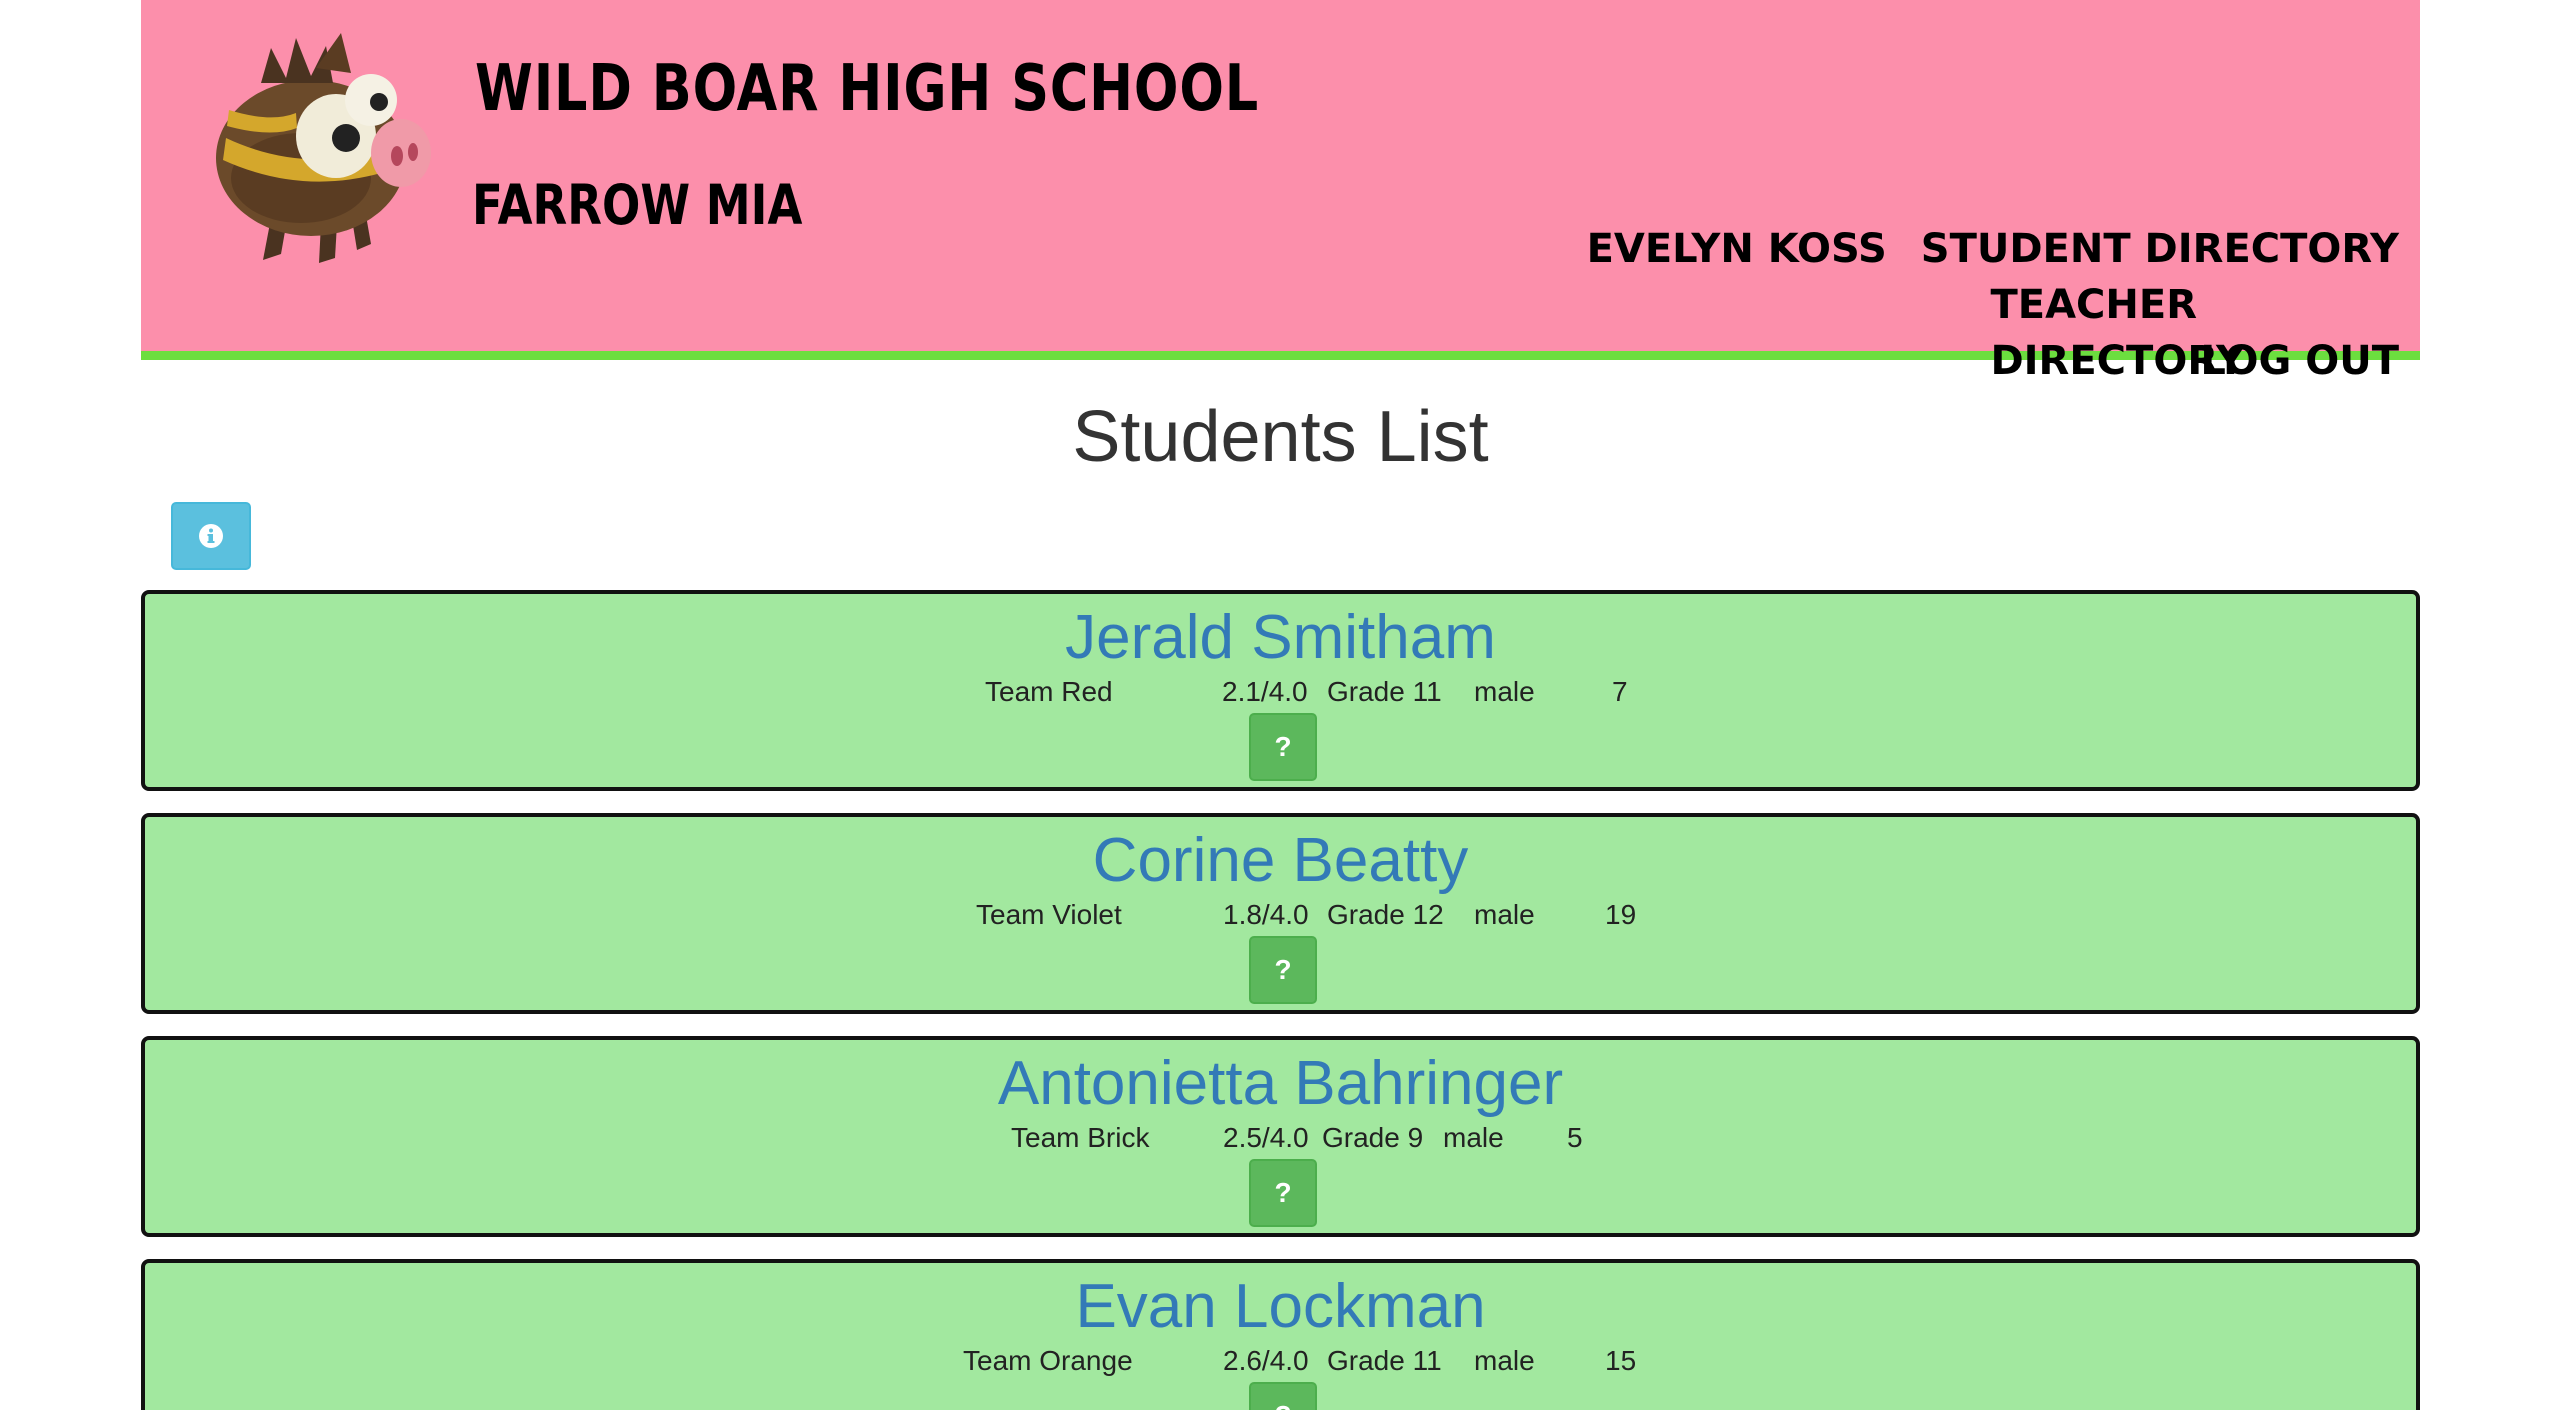 This screenshot has height=1410, width=2560. I want to click on student-gpa: 2.6/4.0, so click(1266, 1360).